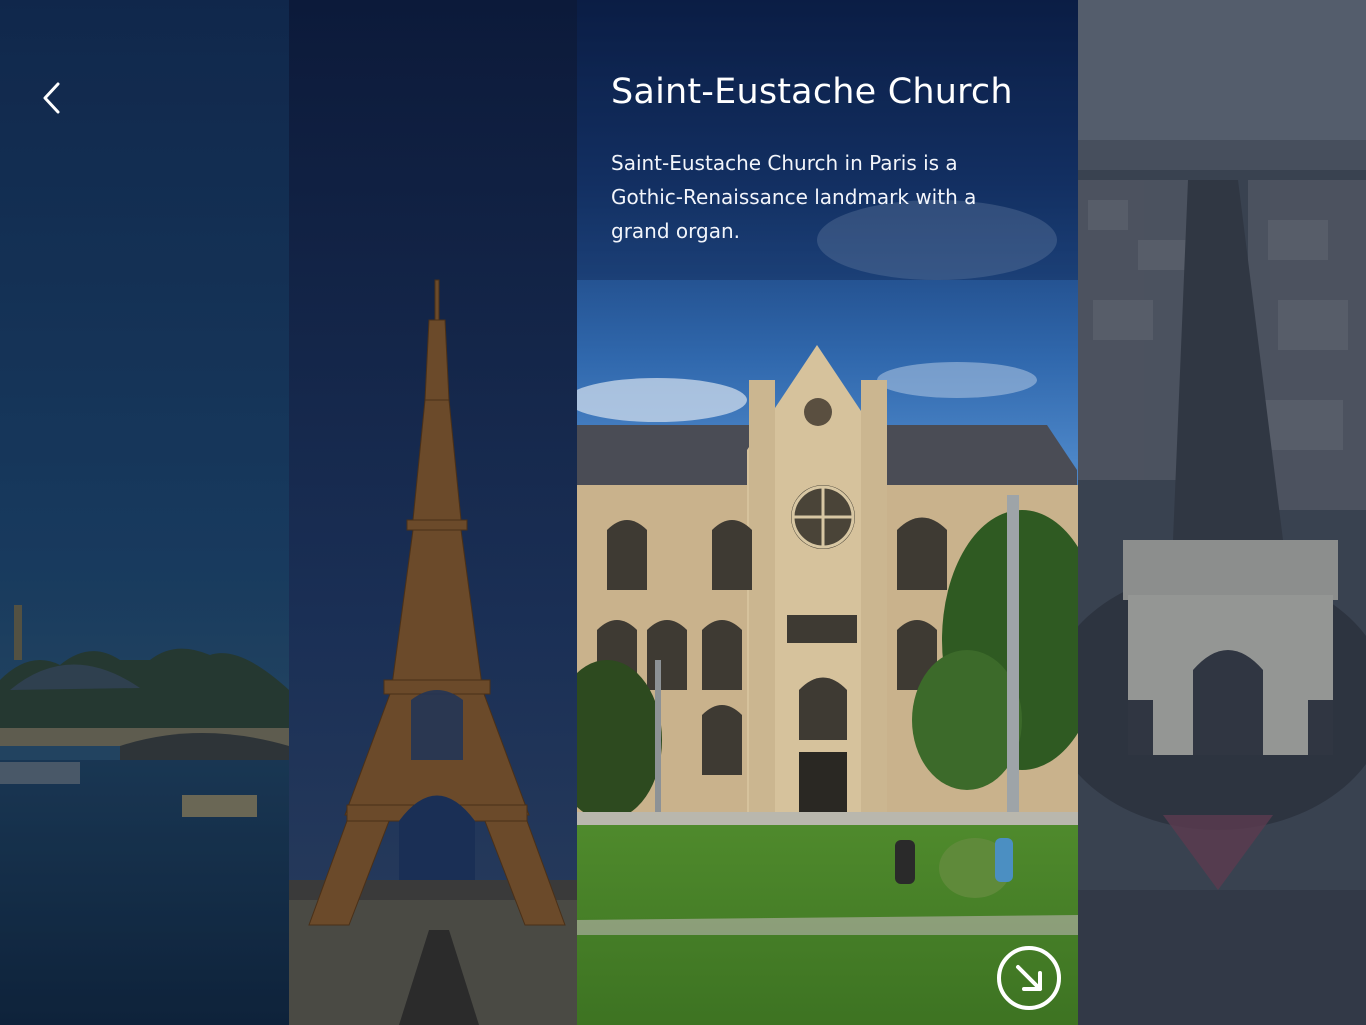  I want to click on landmark-title: Saint-Eustache Church, so click(812, 92).